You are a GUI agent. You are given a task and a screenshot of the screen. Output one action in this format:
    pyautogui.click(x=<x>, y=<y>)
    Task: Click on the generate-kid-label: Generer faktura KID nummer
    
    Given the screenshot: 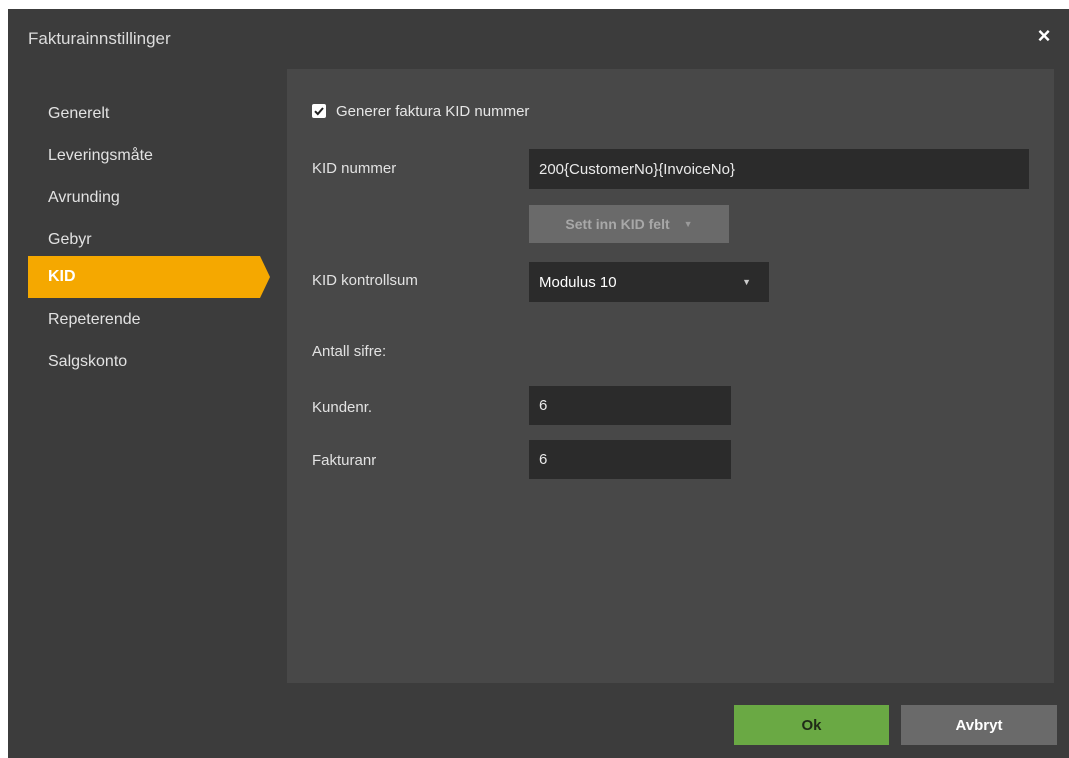 What is the action you would take?
    pyautogui.click(x=433, y=111)
    